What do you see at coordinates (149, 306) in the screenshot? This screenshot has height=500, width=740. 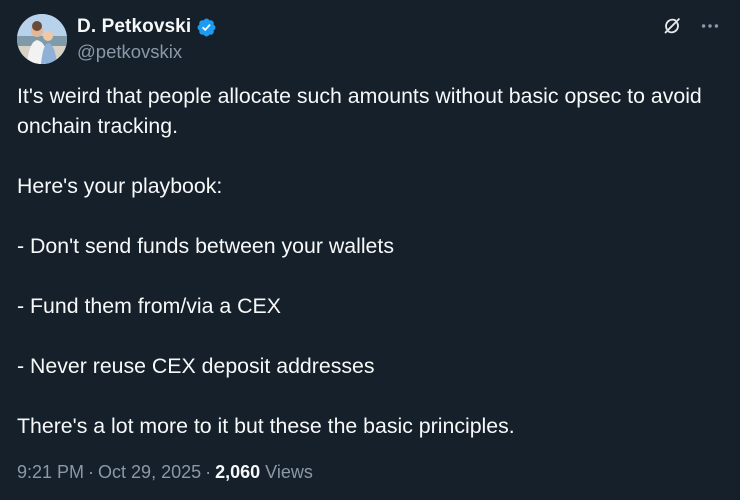 I see `tweet-paragraph: - Fund them from/via a CEX` at bounding box center [149, 306].